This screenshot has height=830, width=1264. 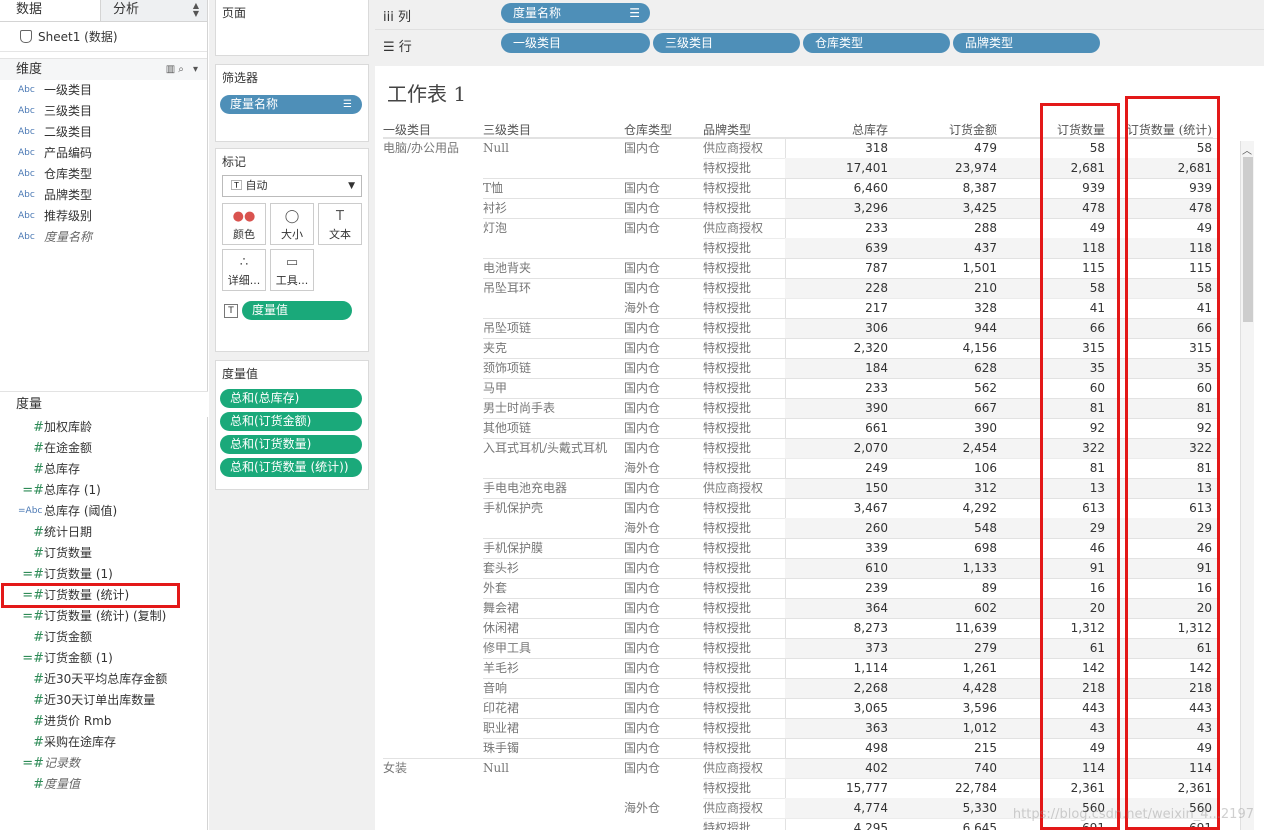 What do you see at coordinates (943, 368) in the screenshot?
I see `measure-cell: 628` at bounding box center [943, 368].